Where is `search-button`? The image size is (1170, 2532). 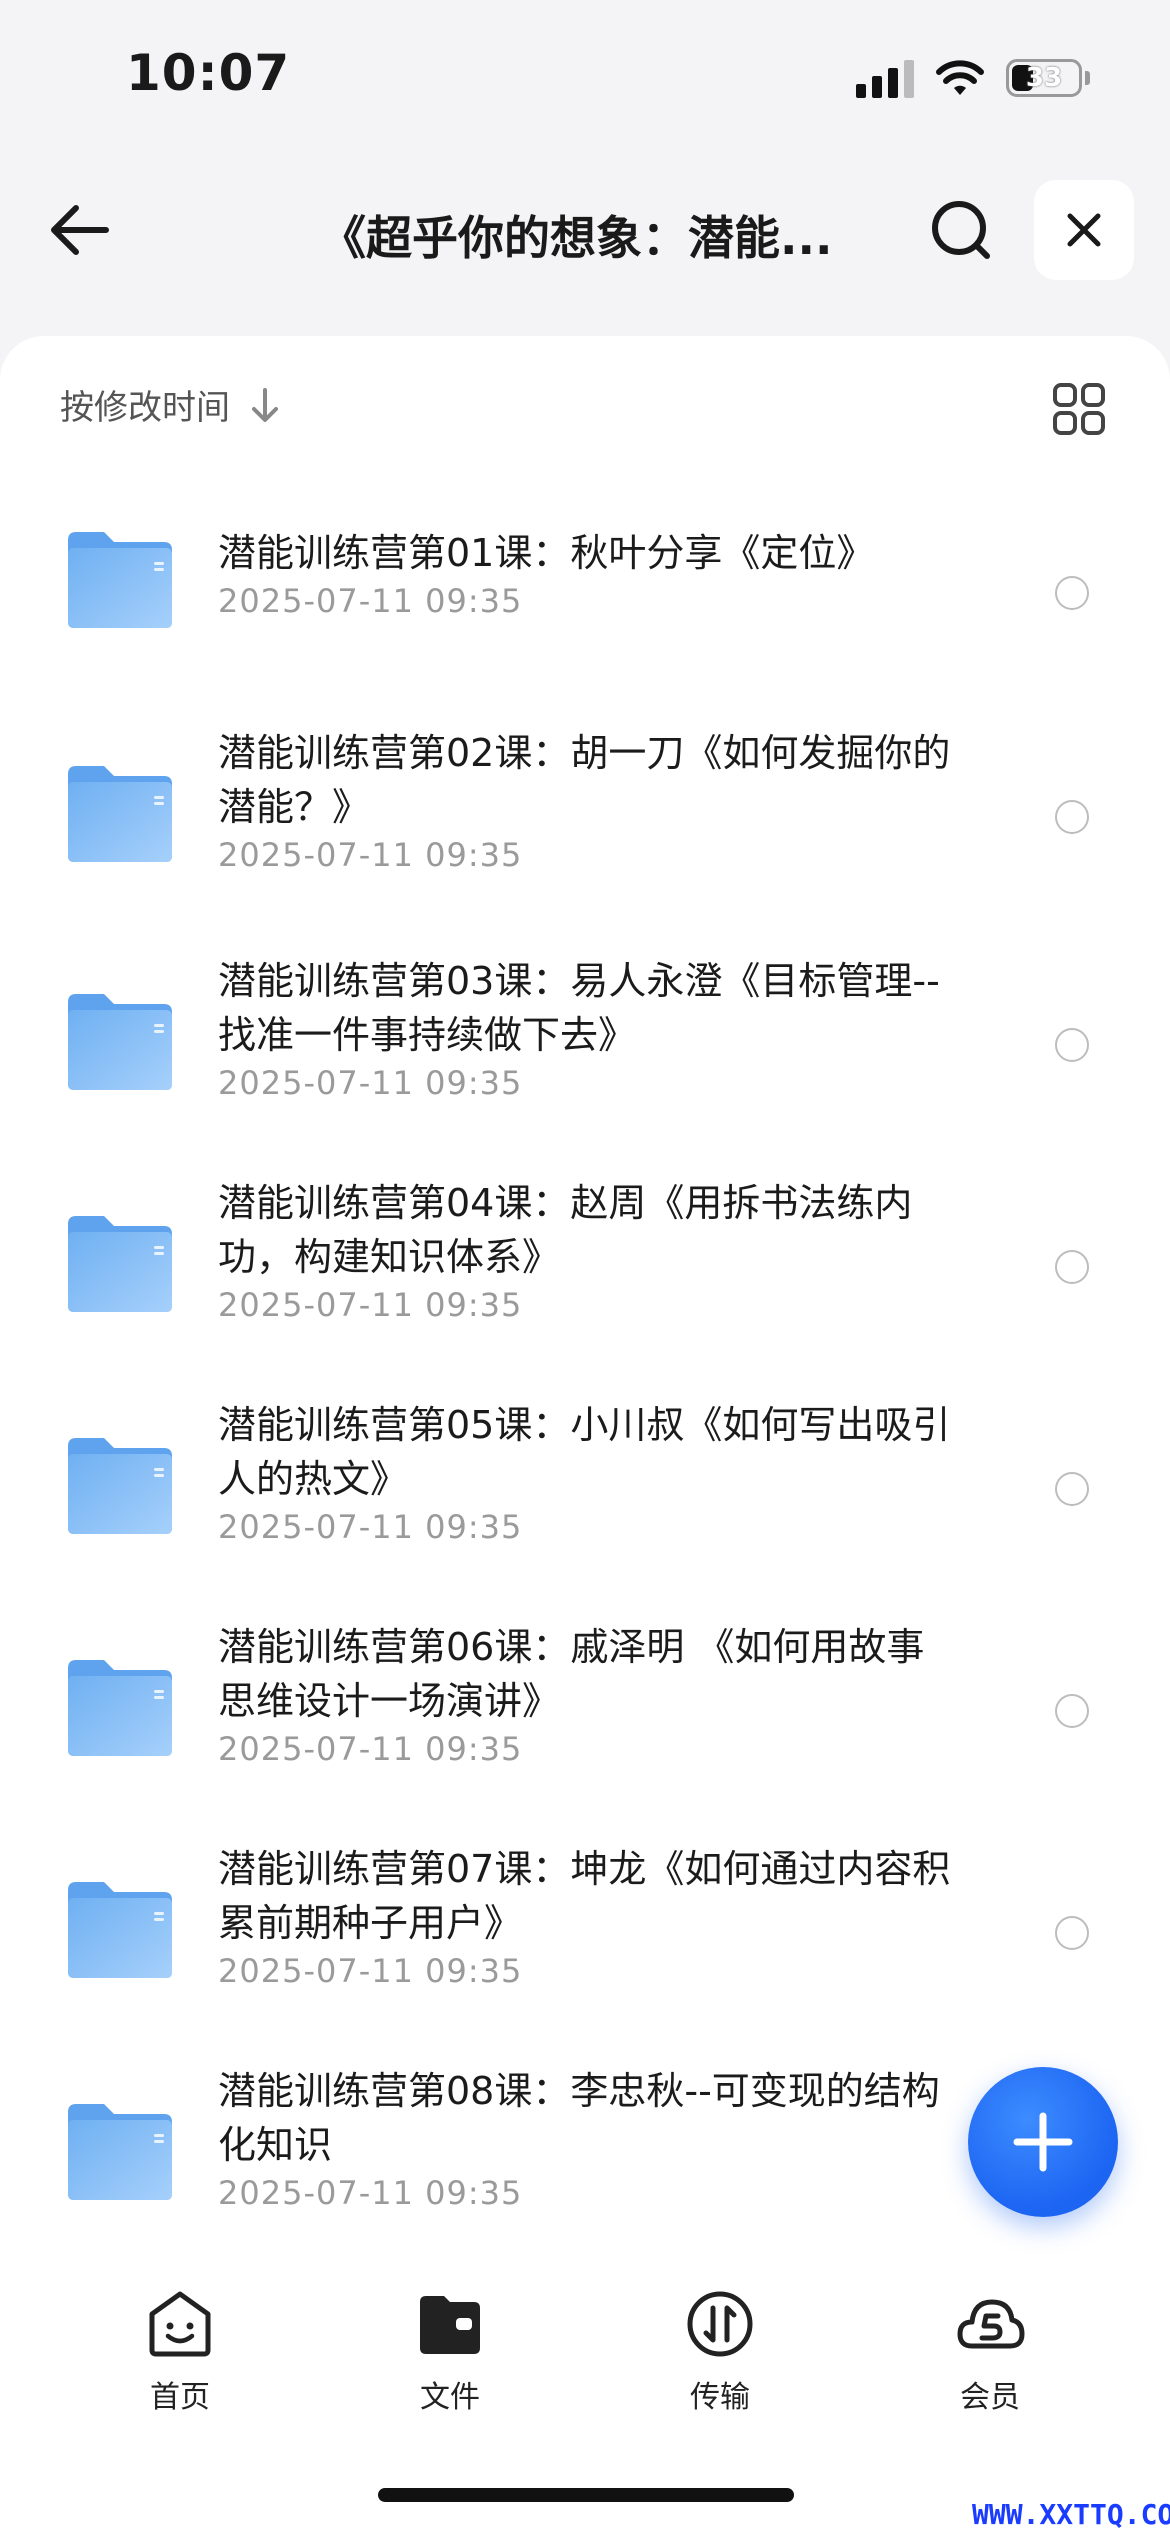
search-button is located at coordinates (961, 230).